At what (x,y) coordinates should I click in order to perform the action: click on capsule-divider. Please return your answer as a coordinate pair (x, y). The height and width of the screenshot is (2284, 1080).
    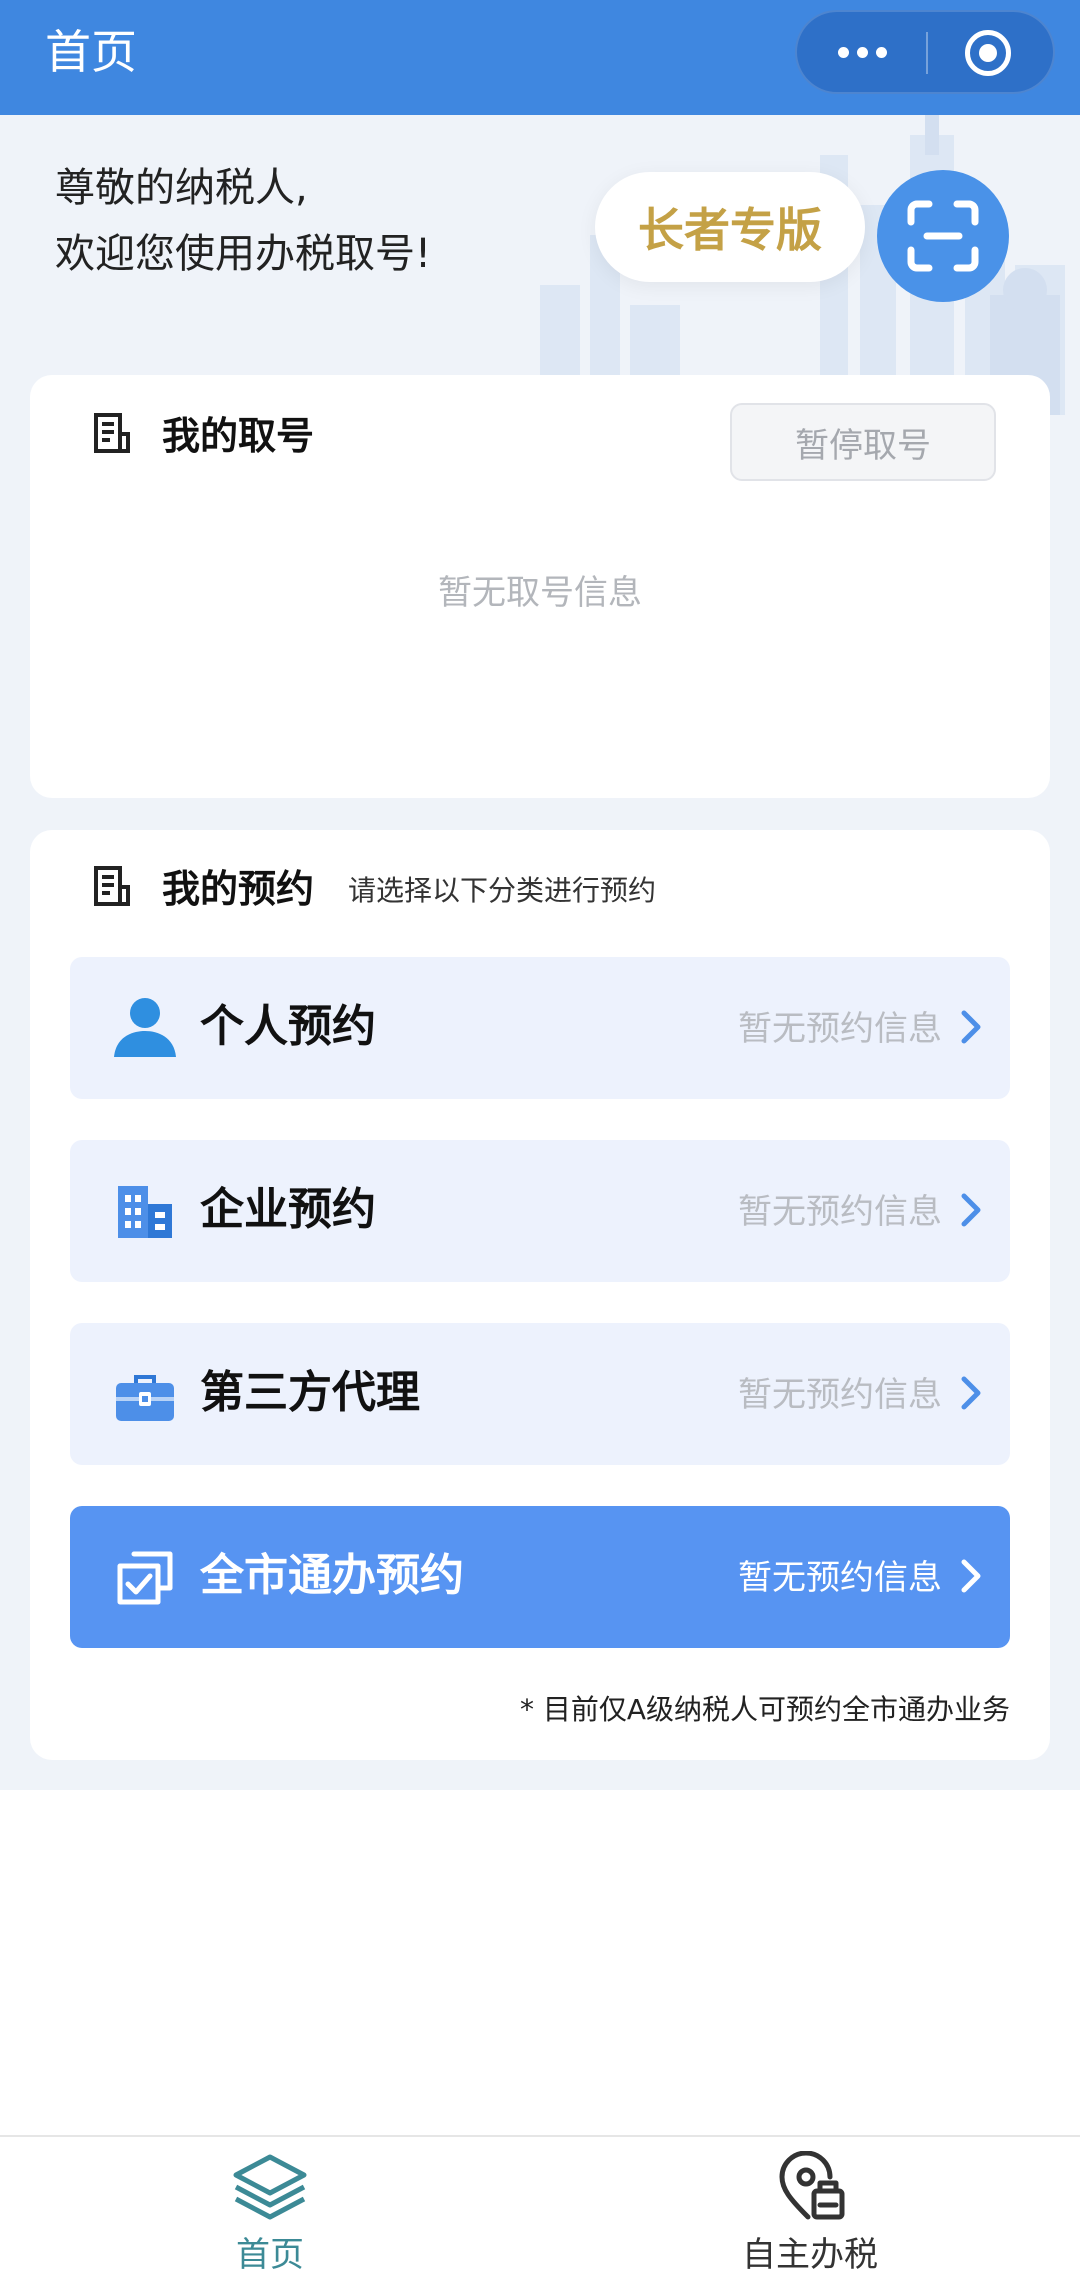
    Looking at the image, I should click on (927, 53).